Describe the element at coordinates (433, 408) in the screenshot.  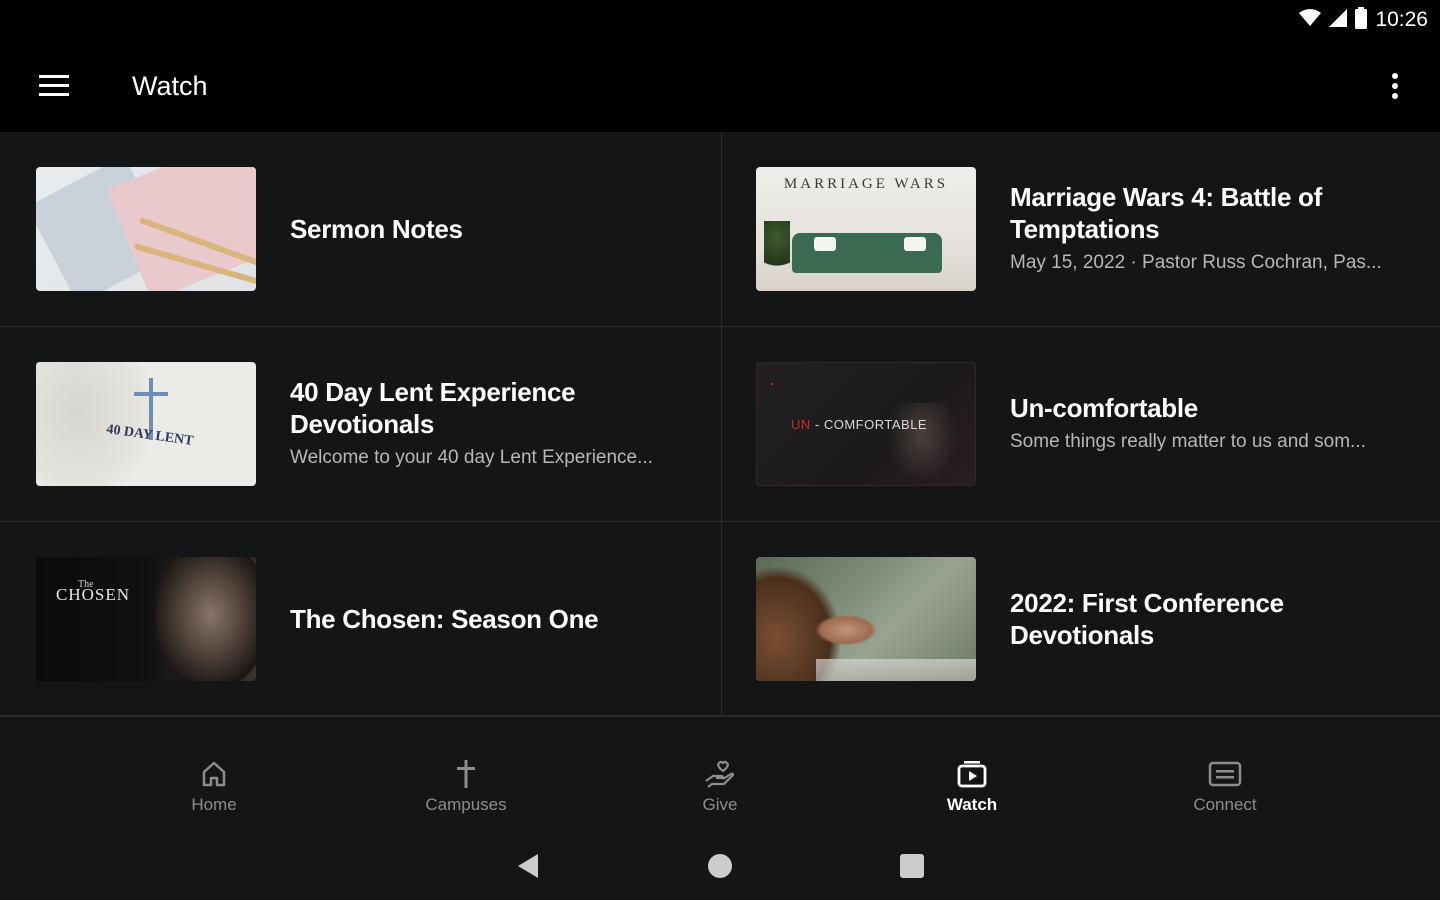
I see `item-title: 40 Day Lent Experience Devotionals` at that location.